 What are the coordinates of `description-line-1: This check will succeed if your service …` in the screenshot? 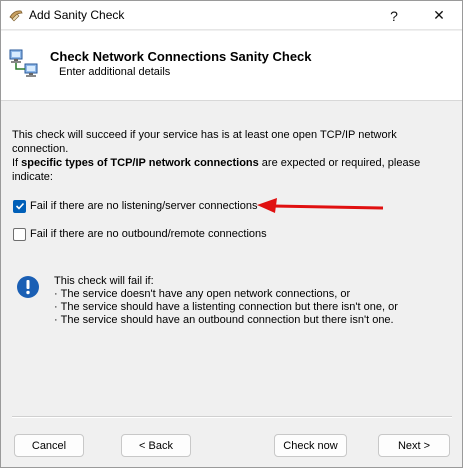 It's located at (204, 142).